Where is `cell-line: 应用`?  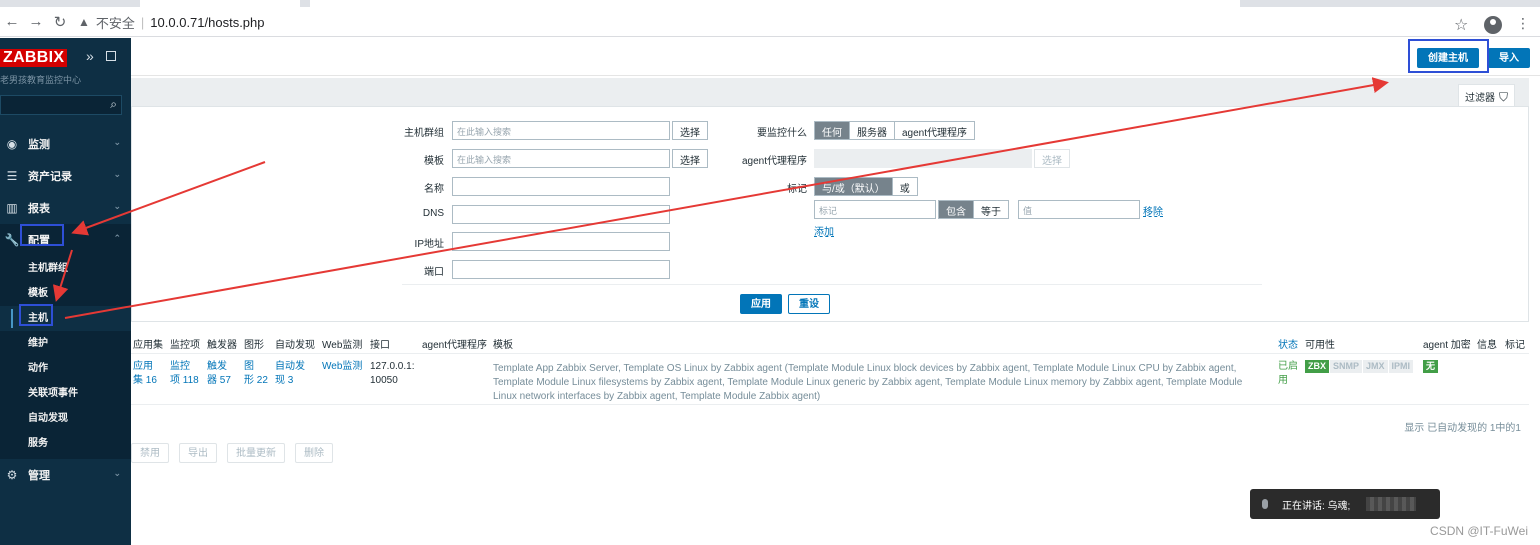 cell-line: 应用 is located at coordinates (143, 366).